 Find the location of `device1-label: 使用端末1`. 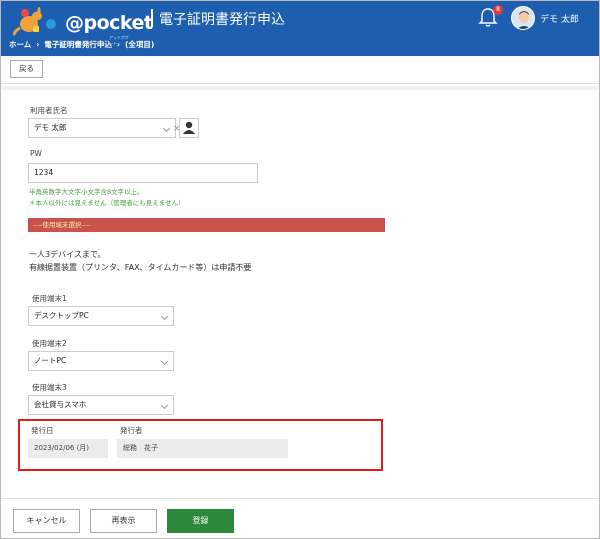

device1-label: 使用端末1 is located at coordinates (49, 298).